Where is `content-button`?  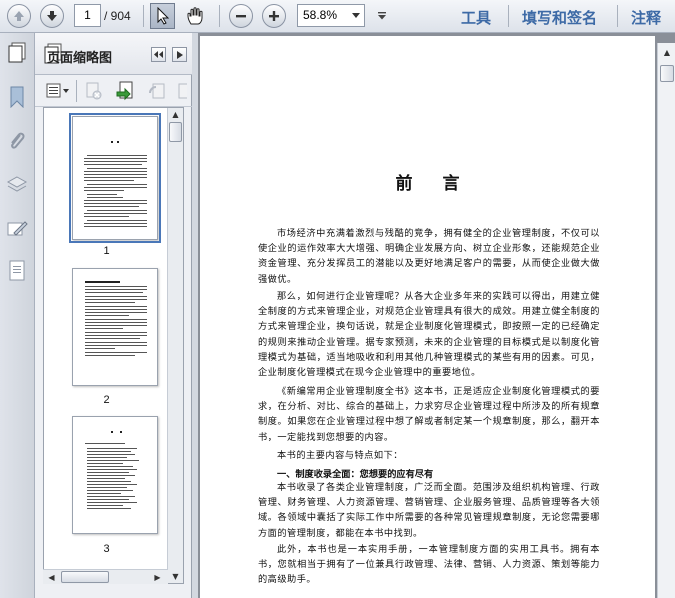
content-button is located at coordinates (17, 271).